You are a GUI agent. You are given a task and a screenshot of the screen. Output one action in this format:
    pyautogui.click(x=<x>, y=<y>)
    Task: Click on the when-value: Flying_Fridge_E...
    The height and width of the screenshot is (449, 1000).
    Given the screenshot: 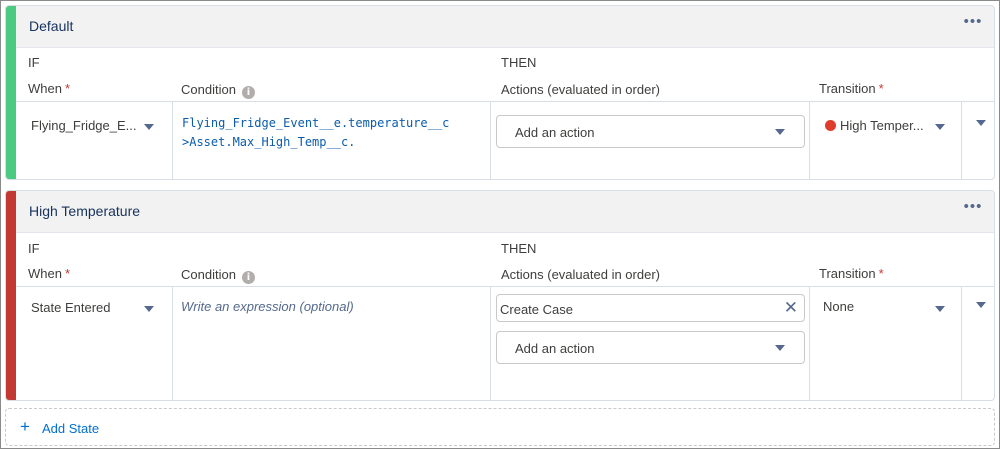 What is the action you would take?
    pyautogui.click(x=84, y=125)
    